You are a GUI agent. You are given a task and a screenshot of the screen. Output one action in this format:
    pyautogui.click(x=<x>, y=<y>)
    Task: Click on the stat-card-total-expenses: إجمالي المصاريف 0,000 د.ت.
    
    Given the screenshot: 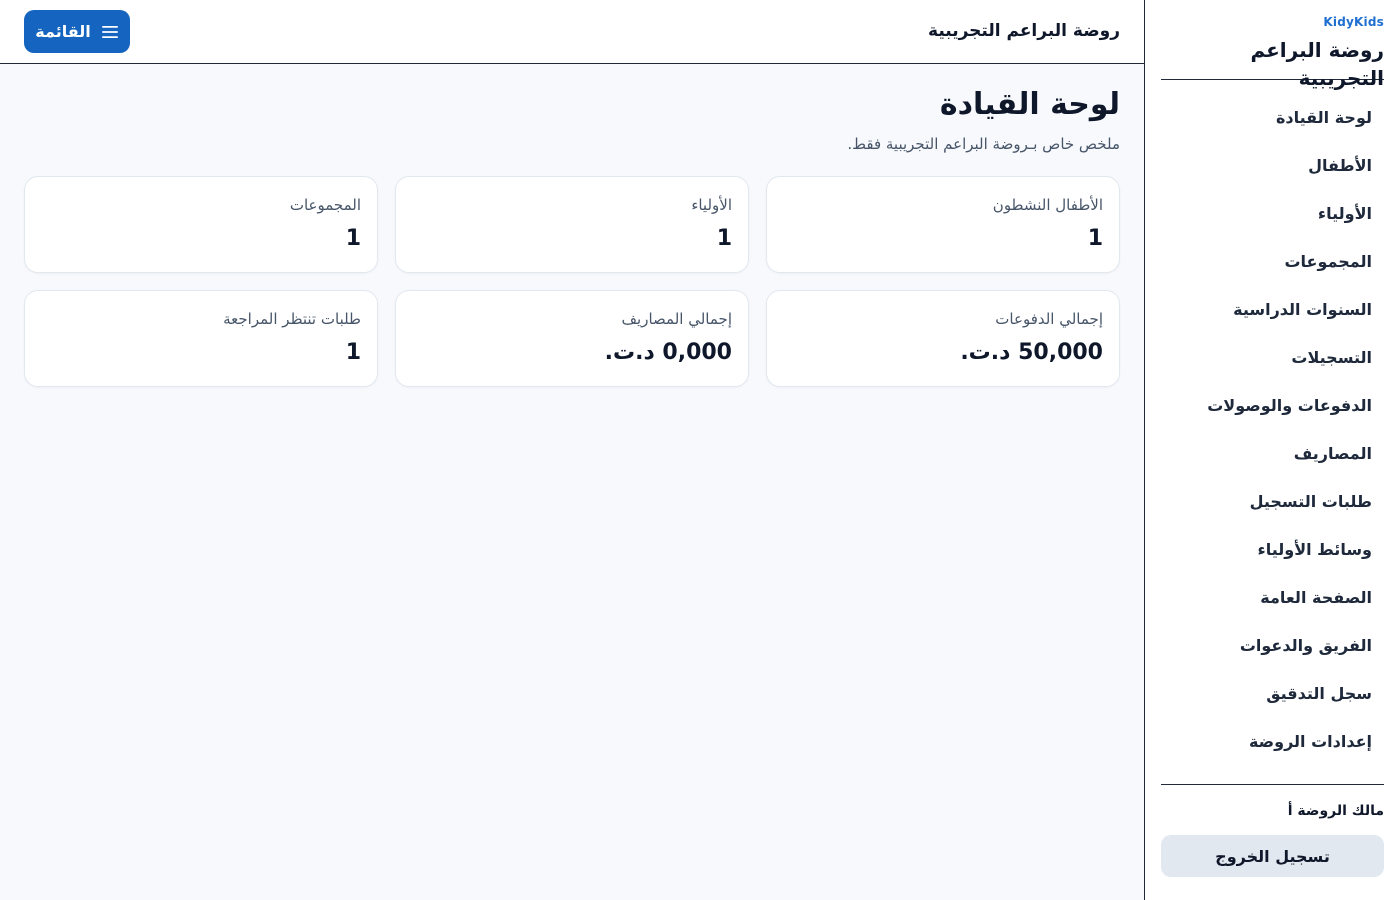 What is the action you would take?
    pyautogui.click(x=572, y=338)
    